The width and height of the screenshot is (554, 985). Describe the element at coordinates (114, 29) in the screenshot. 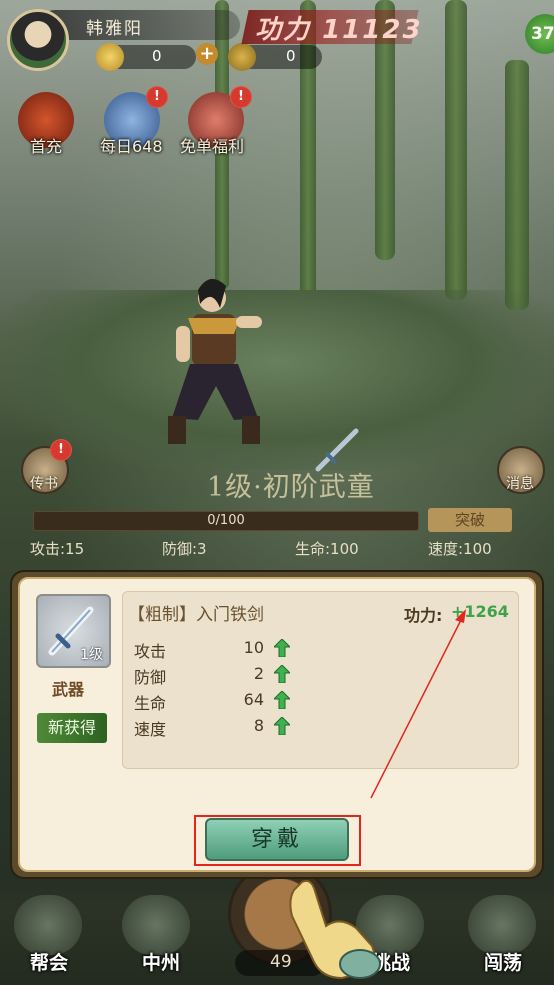

I see `player-name: 韩雅阳` at that location.